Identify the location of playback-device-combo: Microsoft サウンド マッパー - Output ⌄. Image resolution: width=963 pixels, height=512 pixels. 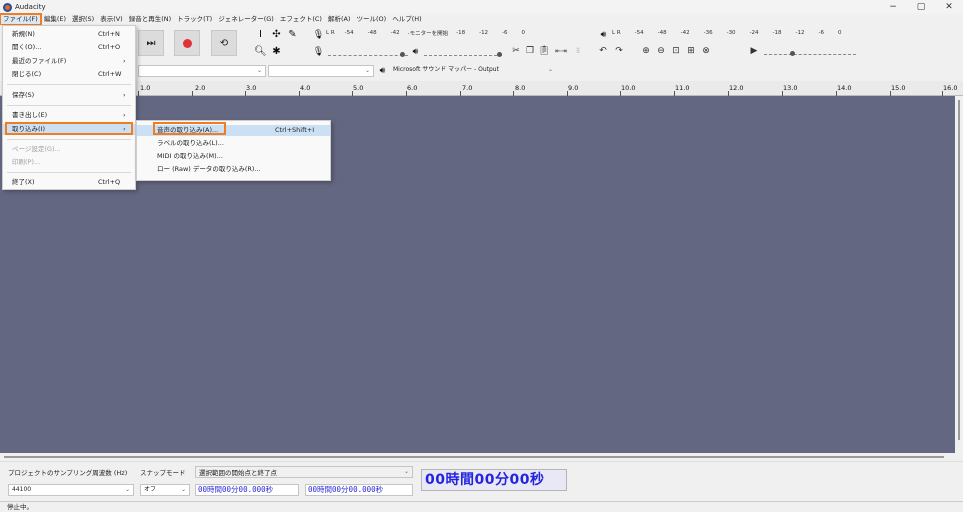
(473, 71).